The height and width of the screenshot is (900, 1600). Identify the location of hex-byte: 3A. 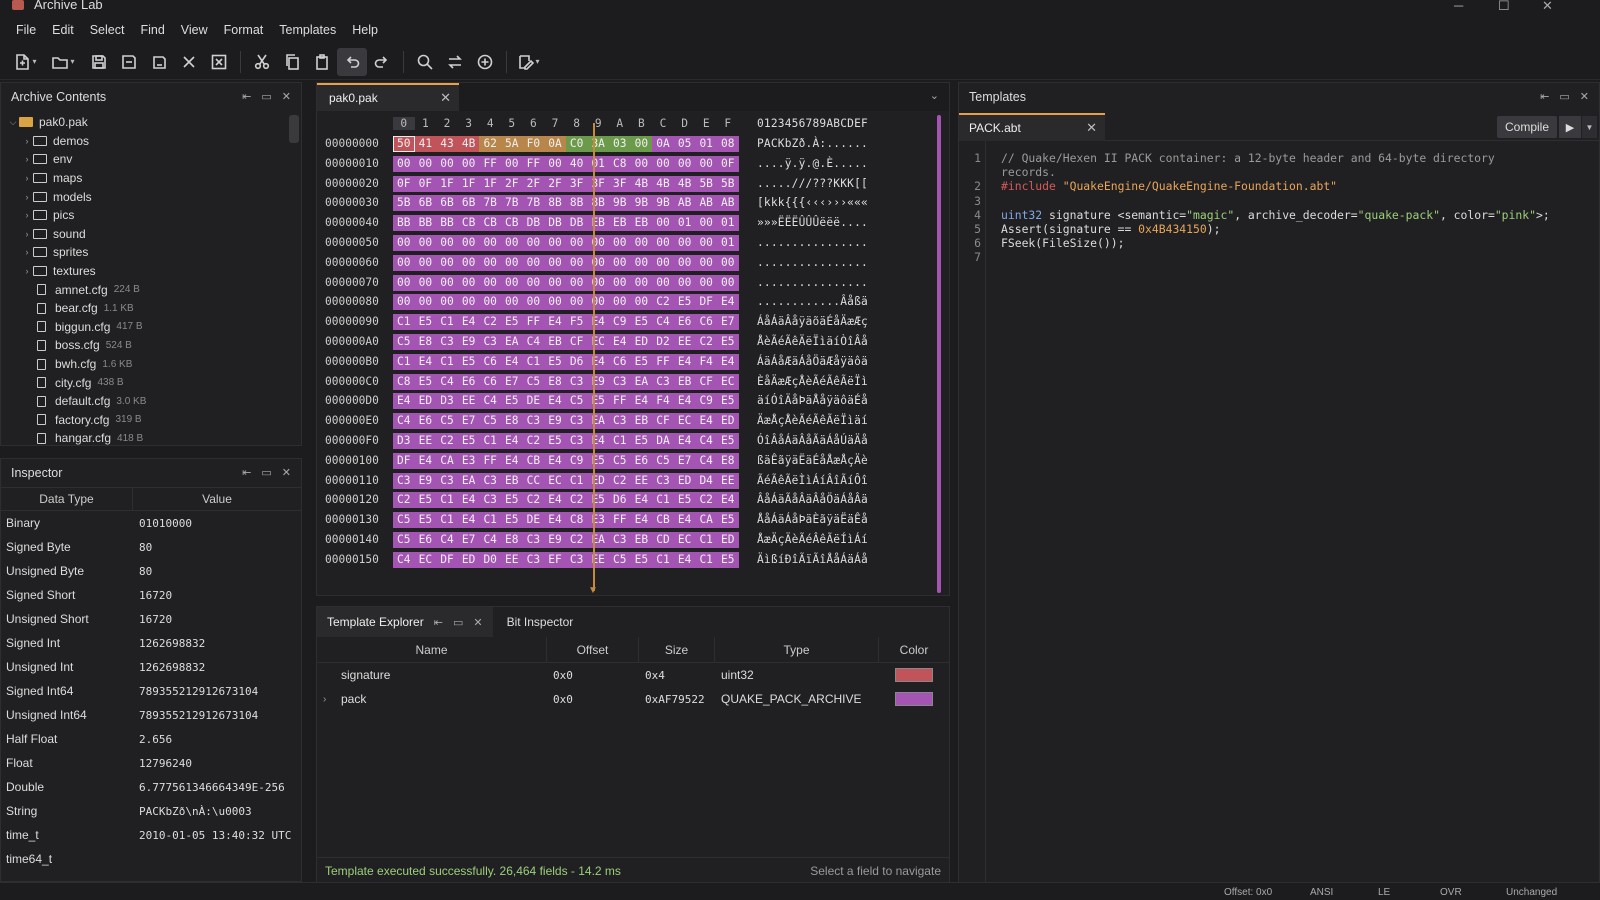
(598, 144).